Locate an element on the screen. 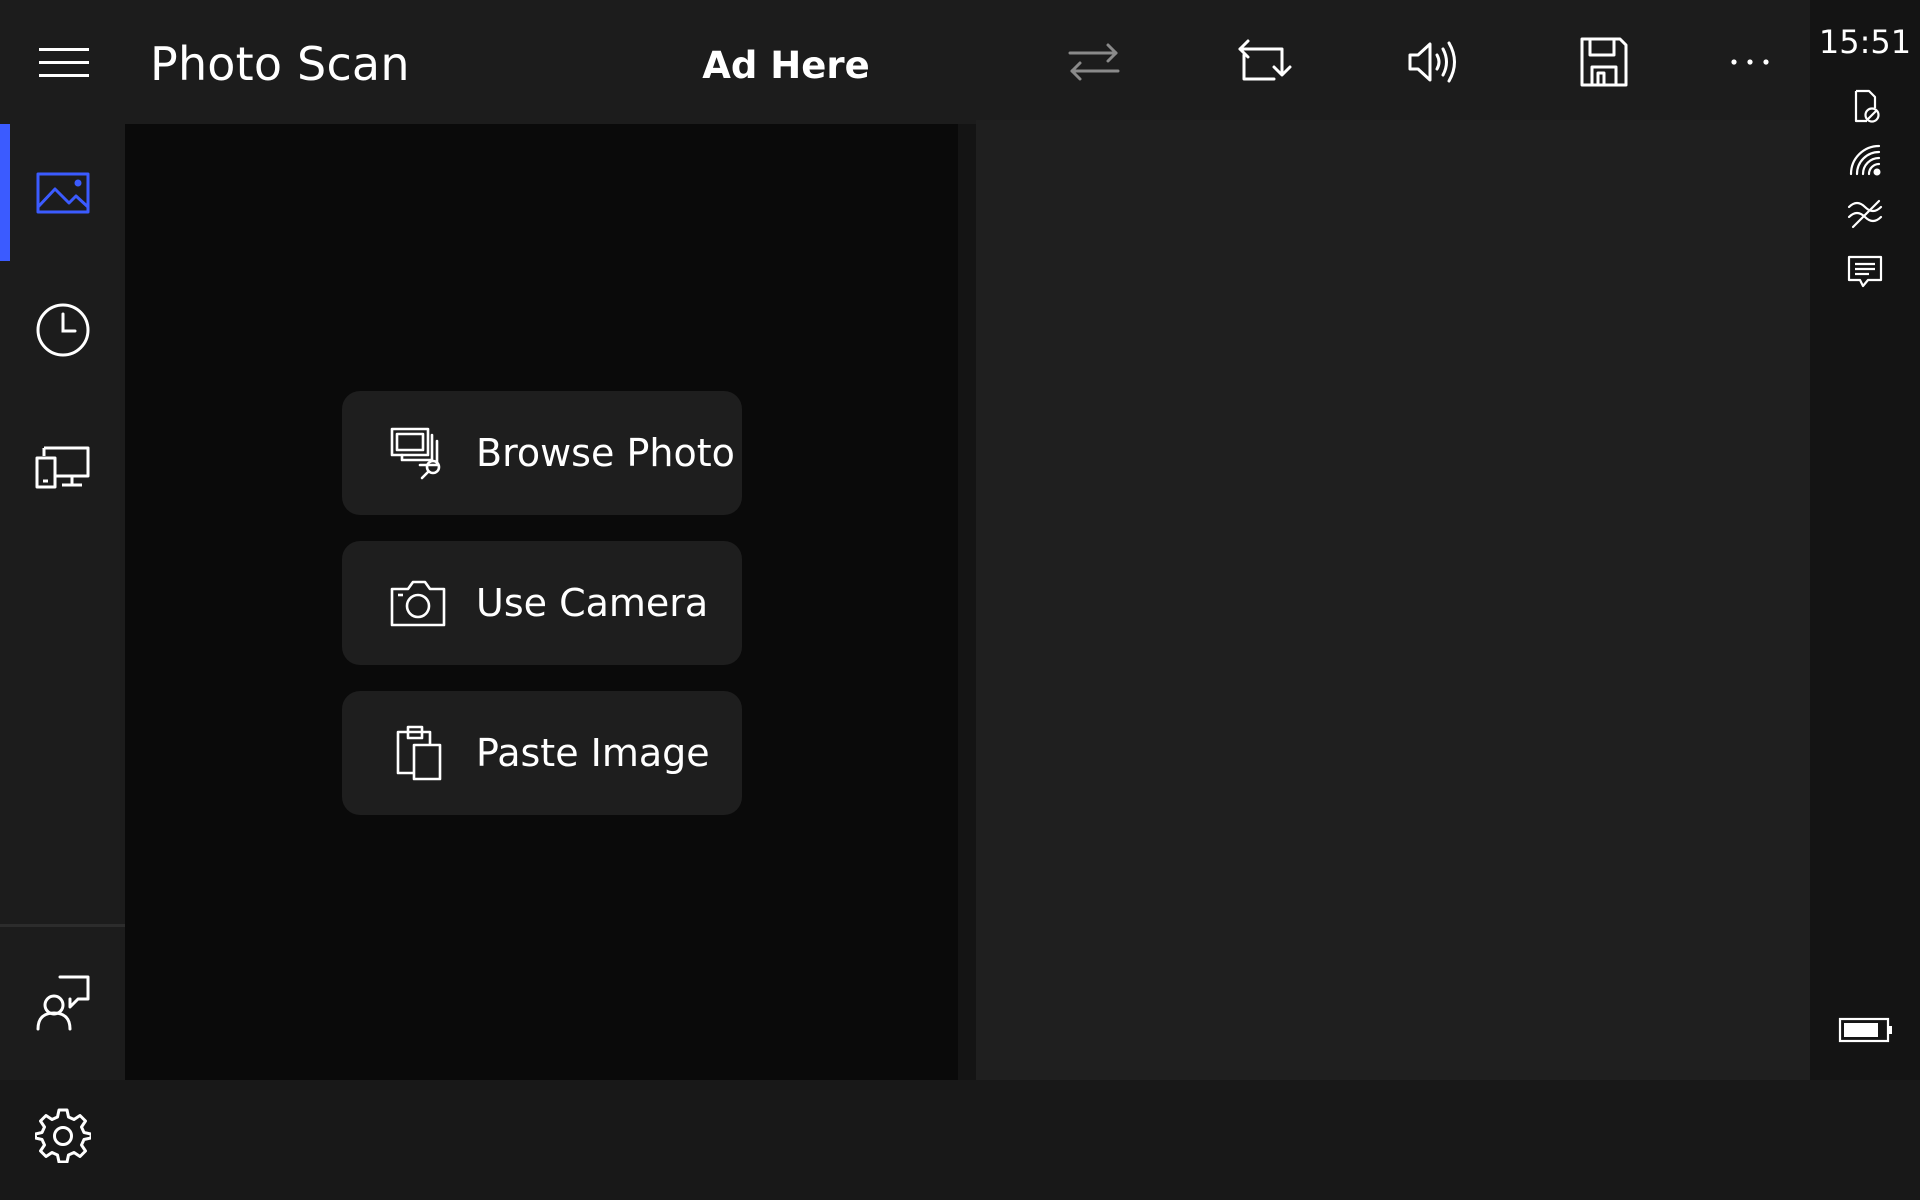  pane-splitter is located at coordinates (967, 602).